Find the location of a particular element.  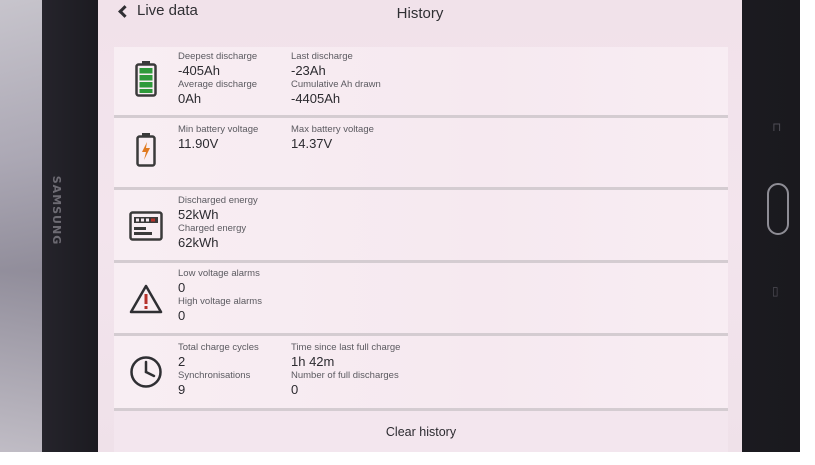

clear-history-button: Clear history is located at coordinates (421, 431).